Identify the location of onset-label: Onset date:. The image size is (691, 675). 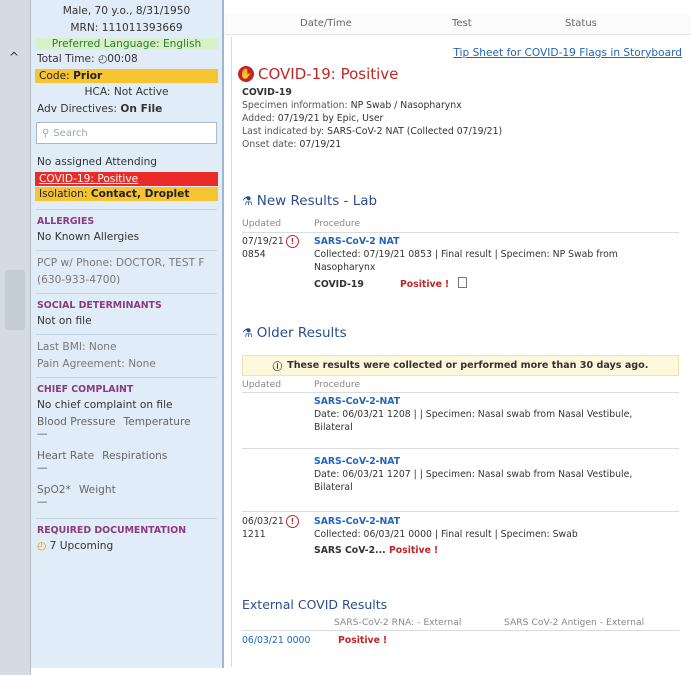
(269, 144).